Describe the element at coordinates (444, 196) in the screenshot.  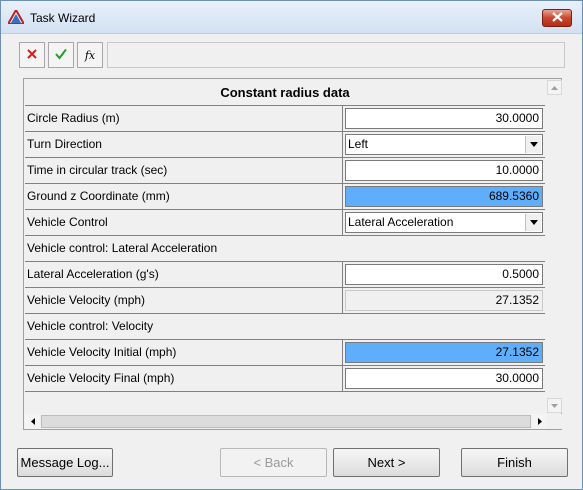
I see `ground-z-coordinate-input: 689.5360` at that location.